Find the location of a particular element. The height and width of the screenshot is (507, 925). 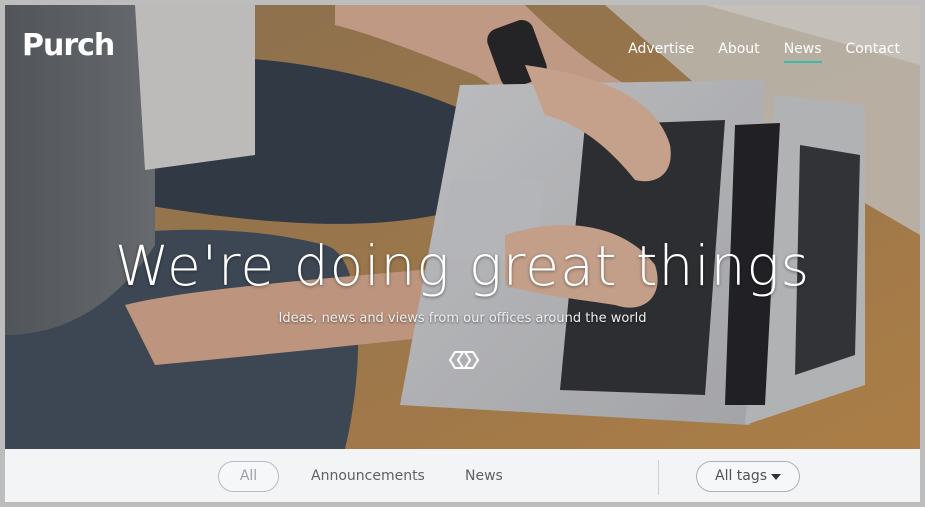

filter-announcements-link: Announcements is located at coordinates (368, 476).